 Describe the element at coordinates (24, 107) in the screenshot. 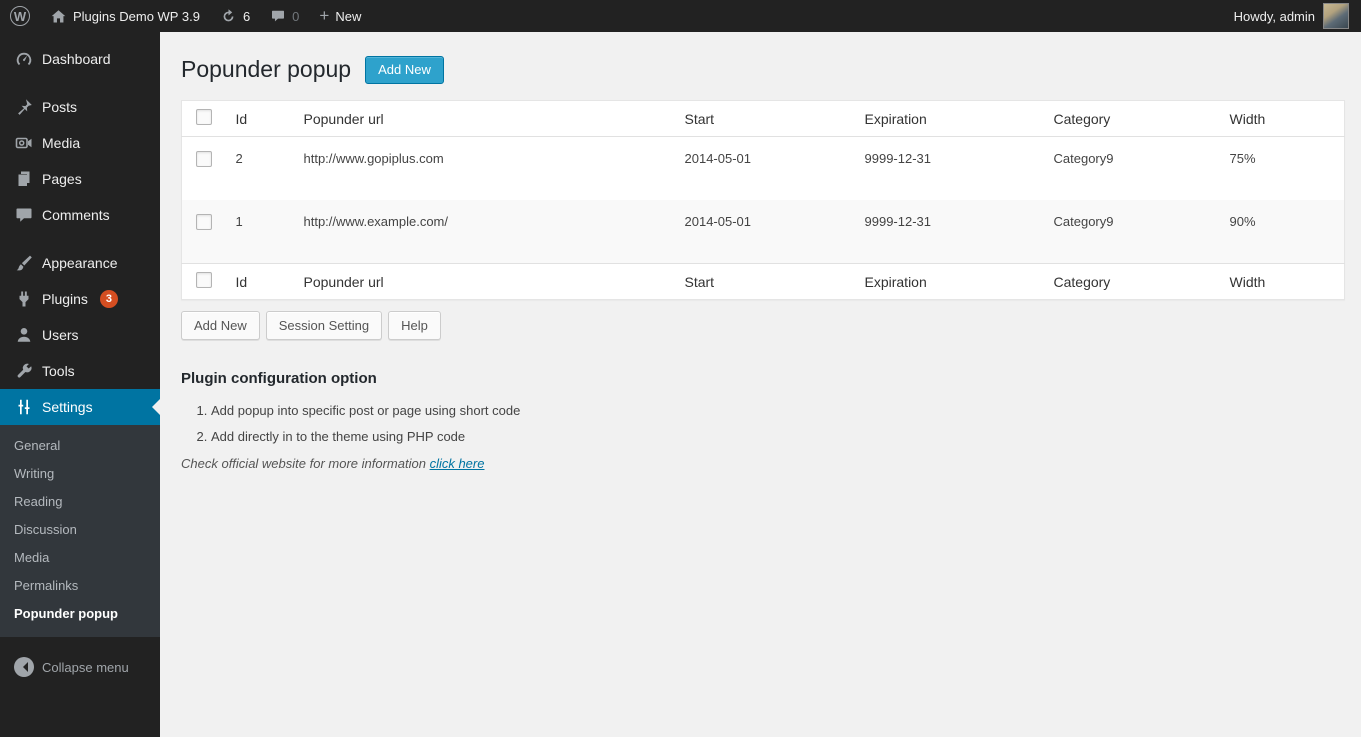

I see `pushpin-icon` at that location.